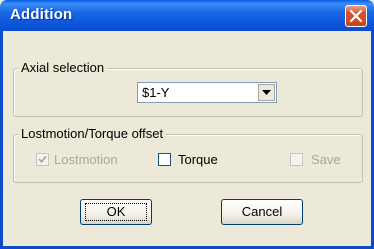 This screenshot has height=249, width=374. Describe the element at coordinates (92, 133) in the screenshot. I see `offset-group-legend: Lostmotion/Torque offset` at that location.